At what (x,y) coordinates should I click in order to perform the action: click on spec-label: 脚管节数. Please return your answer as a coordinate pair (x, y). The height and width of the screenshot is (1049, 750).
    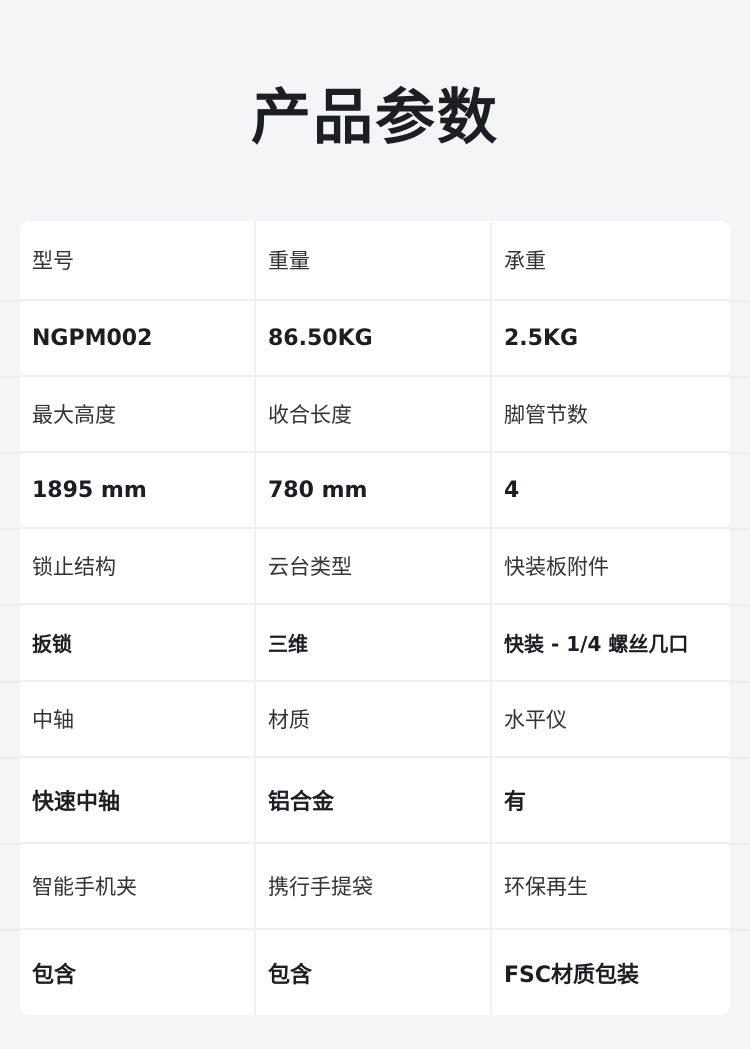
    Looking at the image, I should click on (546, 415).